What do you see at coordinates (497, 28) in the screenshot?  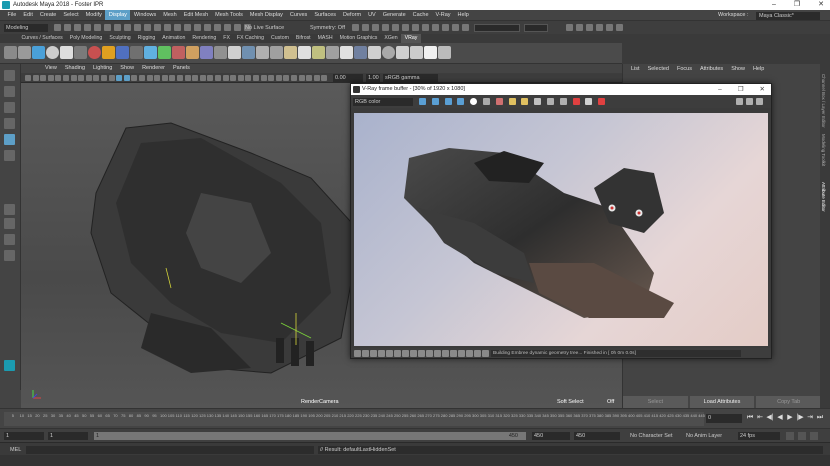 I see `render-field` at bounding box center [497, 28].